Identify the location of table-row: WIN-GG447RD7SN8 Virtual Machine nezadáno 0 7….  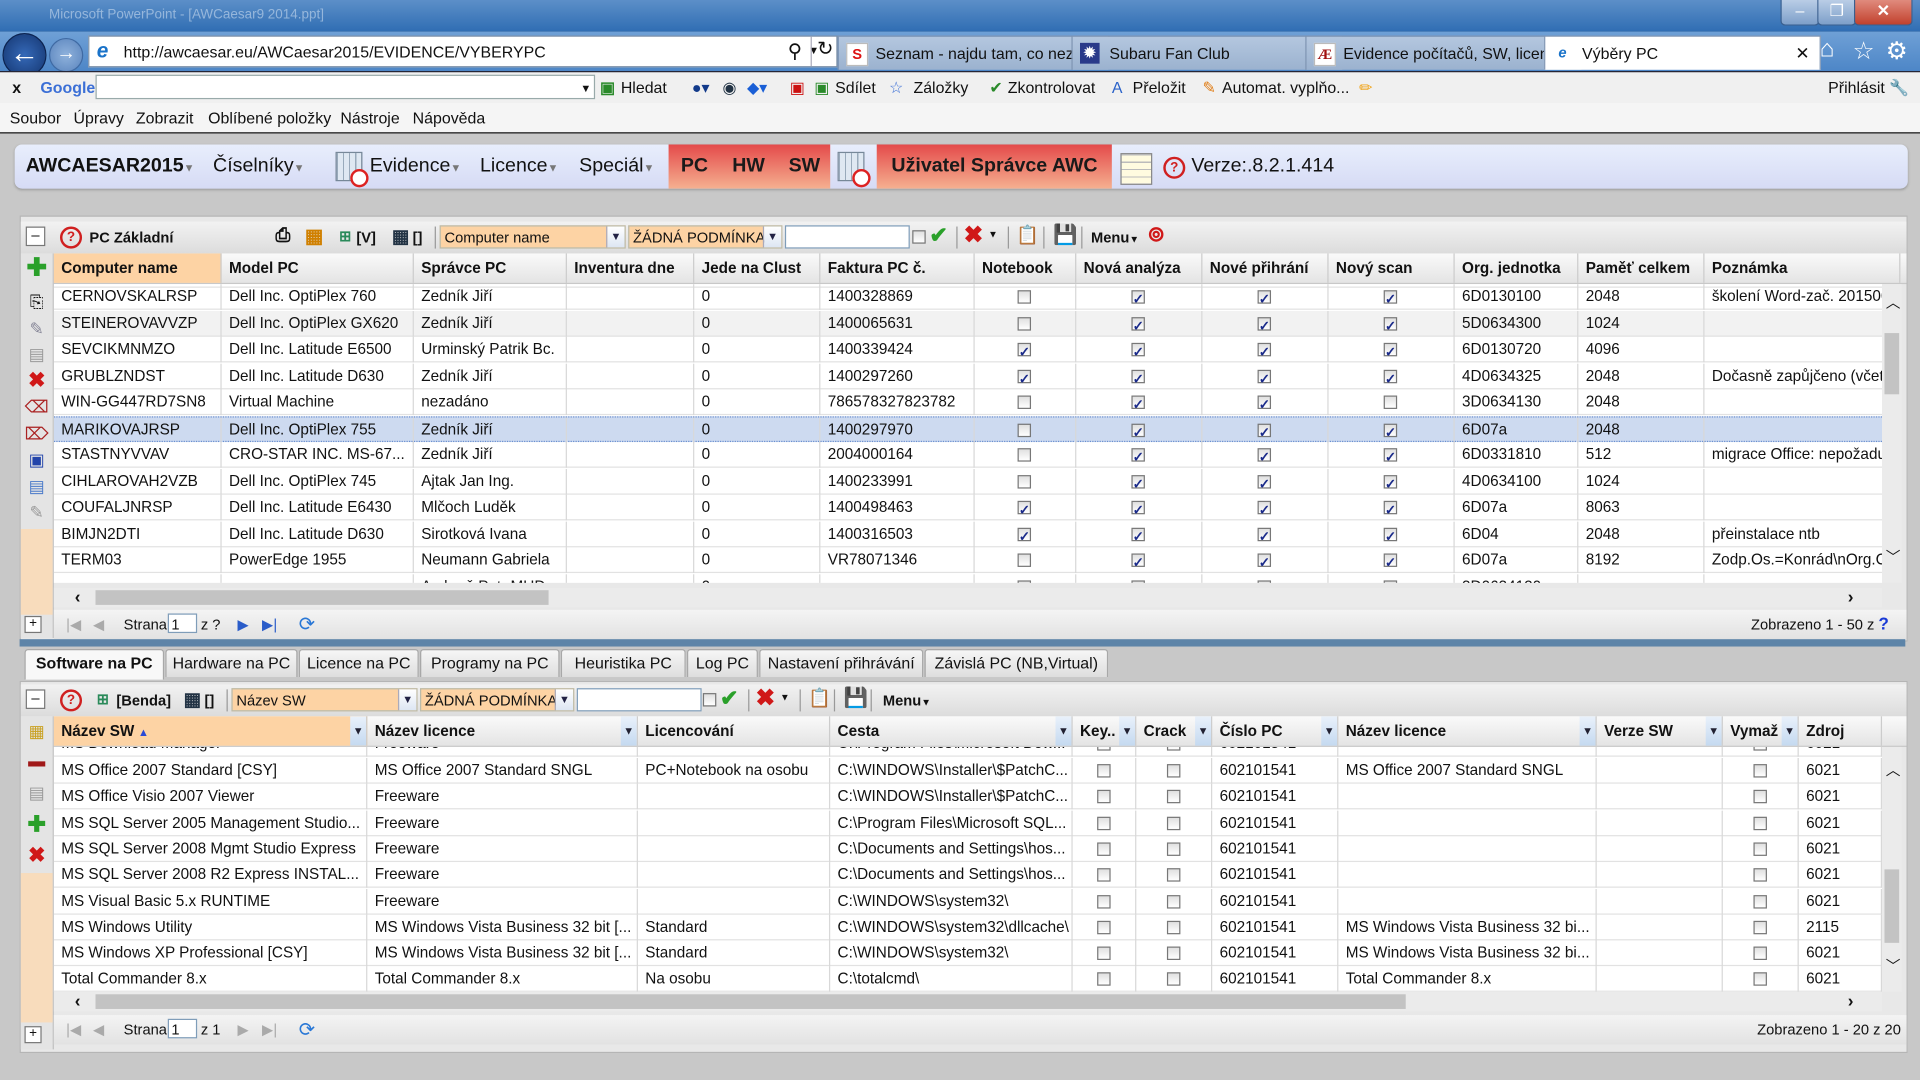
(968, 402).